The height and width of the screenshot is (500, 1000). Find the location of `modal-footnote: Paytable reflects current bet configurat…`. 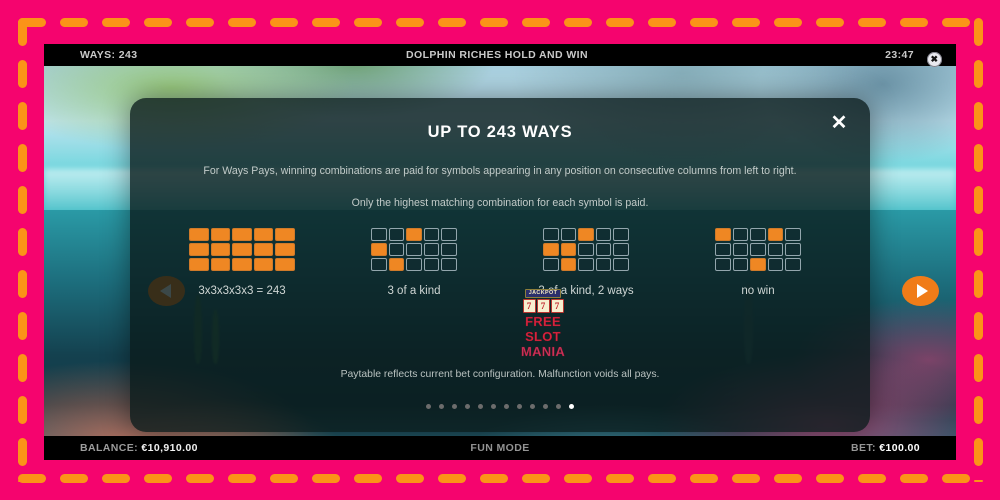

modal-footnote: Paytable reflects current bet configurat… is located at coordinates (500, 374).